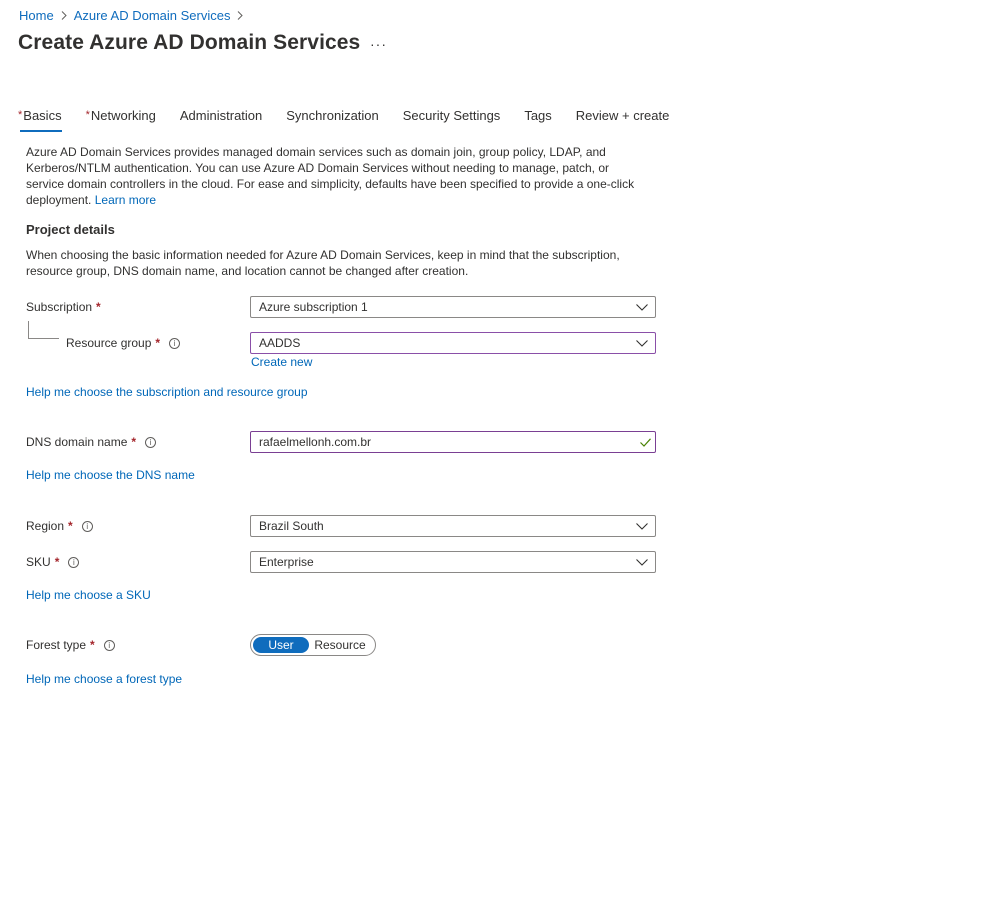  Describe the element at coordinates (622, 115) in the screenshot. I see `tab-label: Review + create` at that location.